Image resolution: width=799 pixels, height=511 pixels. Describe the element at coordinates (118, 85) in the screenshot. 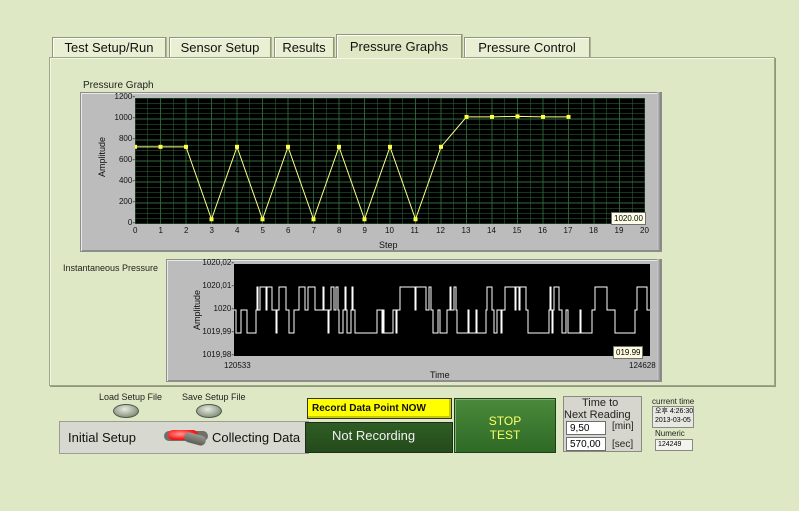

I see `pressure-graph-title: Pressure Graph` at that location.